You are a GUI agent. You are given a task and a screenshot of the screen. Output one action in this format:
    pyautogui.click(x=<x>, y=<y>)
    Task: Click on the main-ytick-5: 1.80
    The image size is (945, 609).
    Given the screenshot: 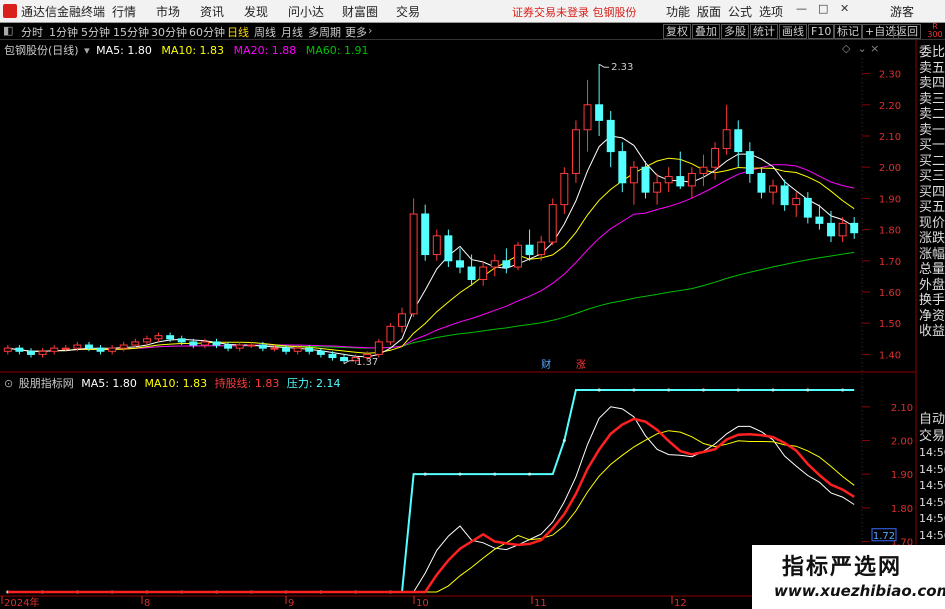 What is the action you would take?
    pyautogui.click(x=890, y=231)
    